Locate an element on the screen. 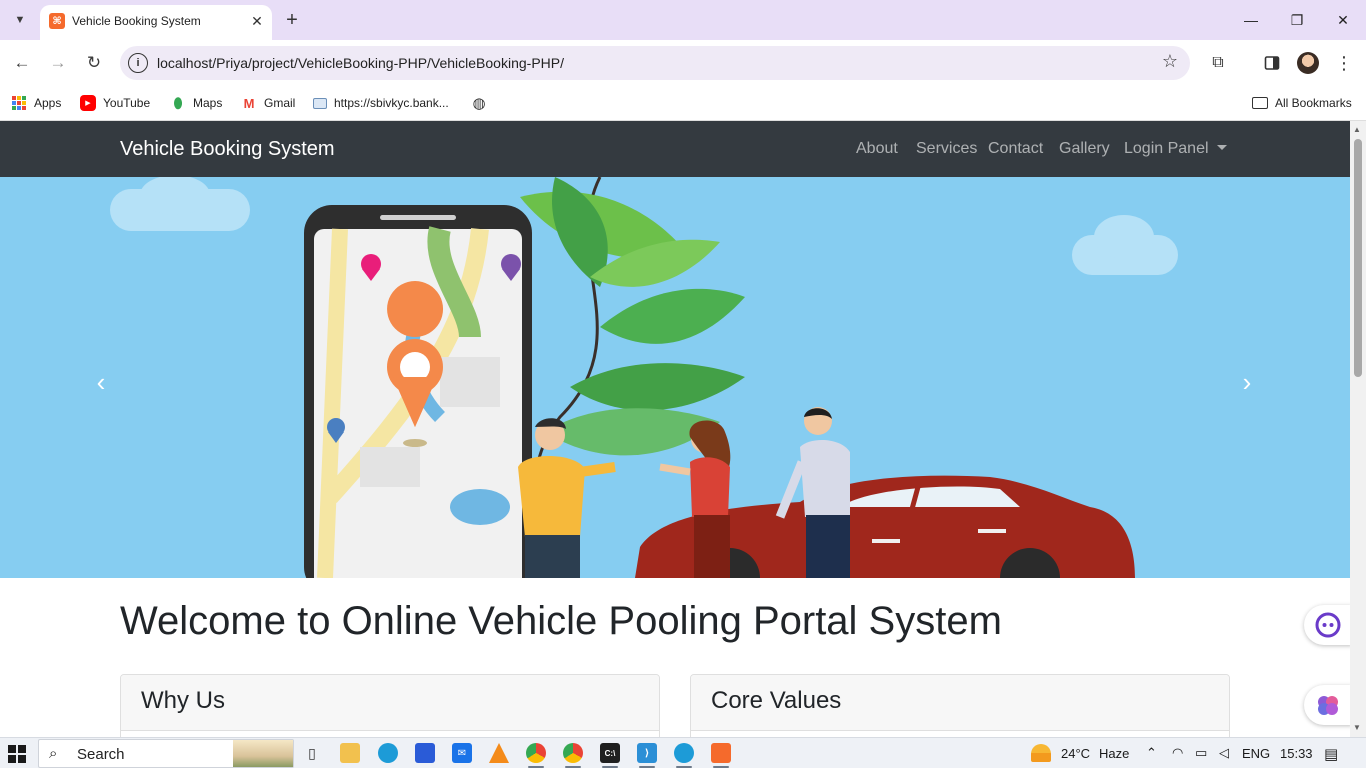 The image size is (1366, 768). new-tab-button: + is located at coordinates (292, 20).